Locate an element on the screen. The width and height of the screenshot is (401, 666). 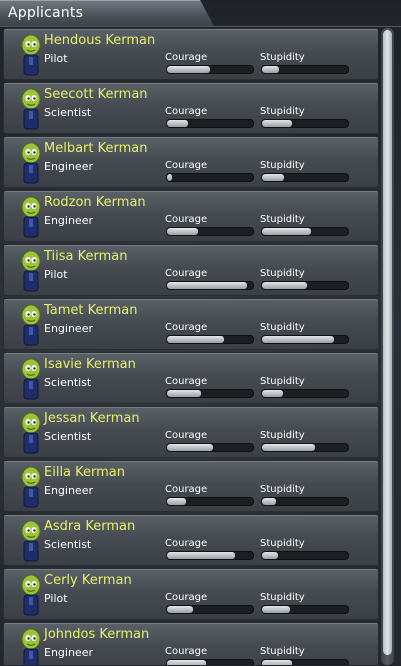
applicant-row: Rodzon Kerman Engineer Courage Stupidity is located at coordinates (190, 216).